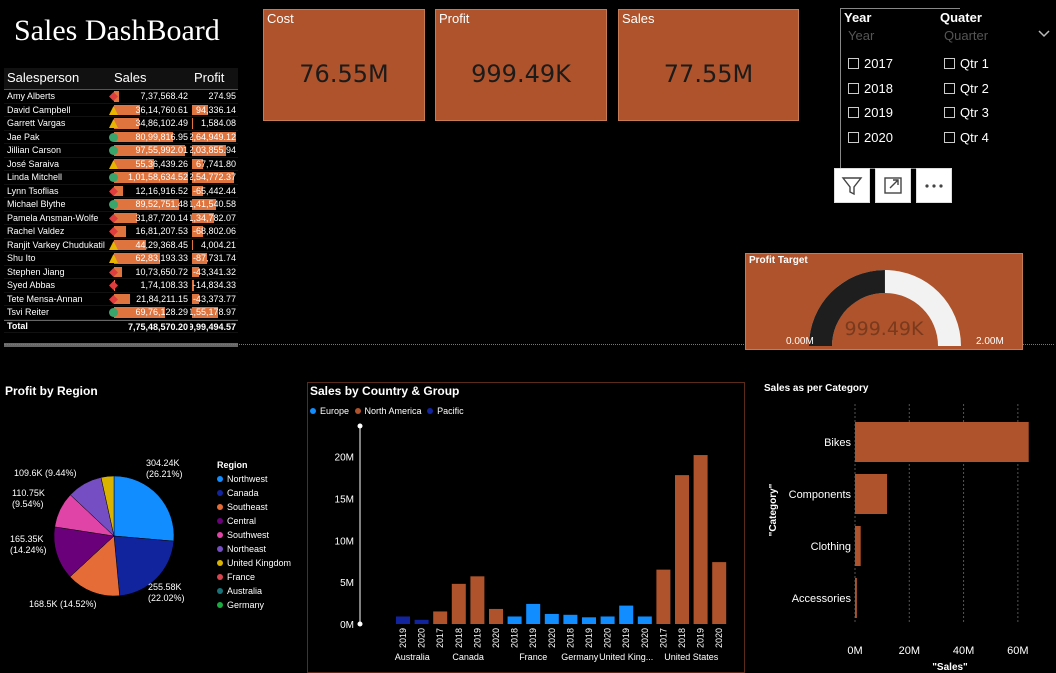 This screenshot has width=1056, height=673. What do you see at coordinates (852, 185) in the screenshot?
I see `filter-icon` at bounding box center [852, 185].